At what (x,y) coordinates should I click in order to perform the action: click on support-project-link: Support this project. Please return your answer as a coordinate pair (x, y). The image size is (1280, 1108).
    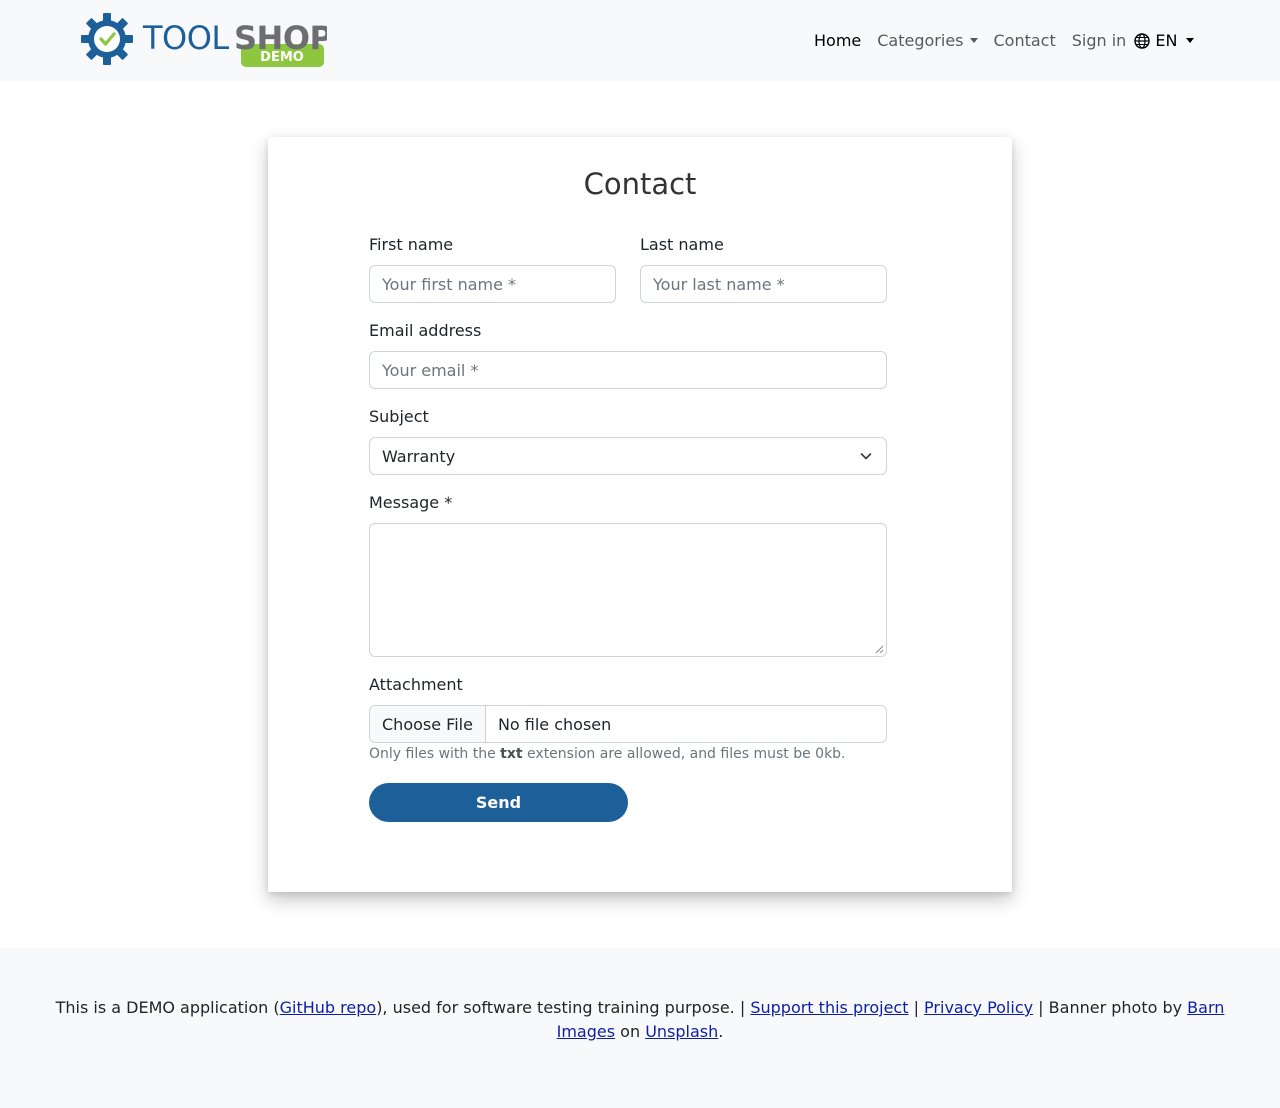
    Looking at the image, I should click on (829, 1007).